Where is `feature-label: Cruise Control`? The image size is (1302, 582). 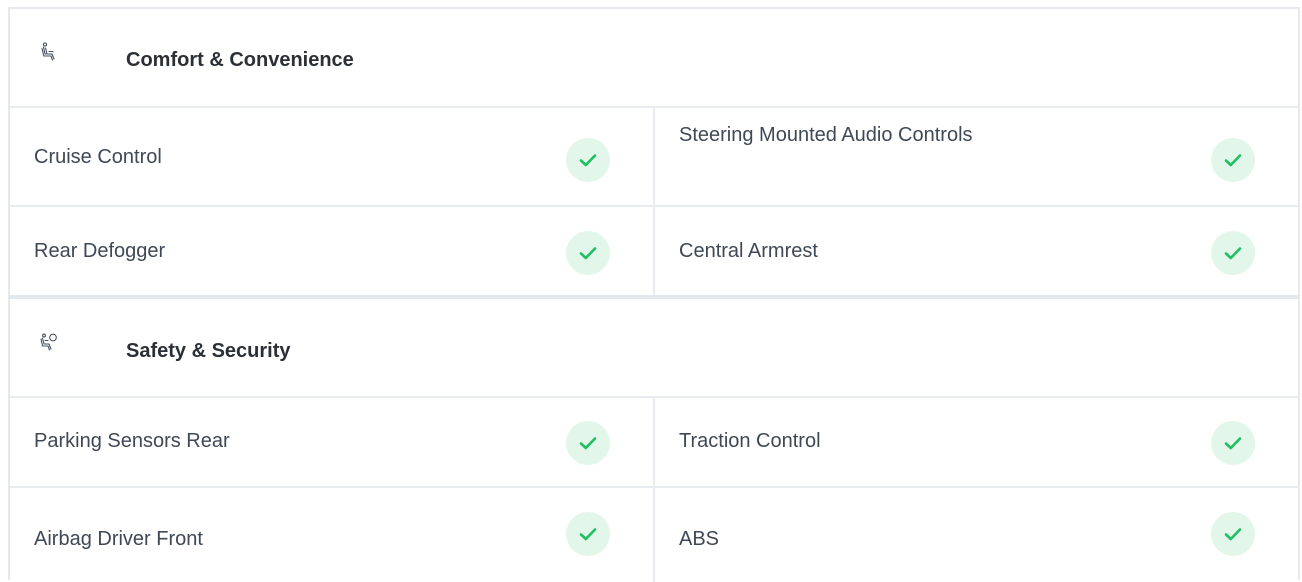 feature-label: Cruise Control is located at coordinates (98, 157).